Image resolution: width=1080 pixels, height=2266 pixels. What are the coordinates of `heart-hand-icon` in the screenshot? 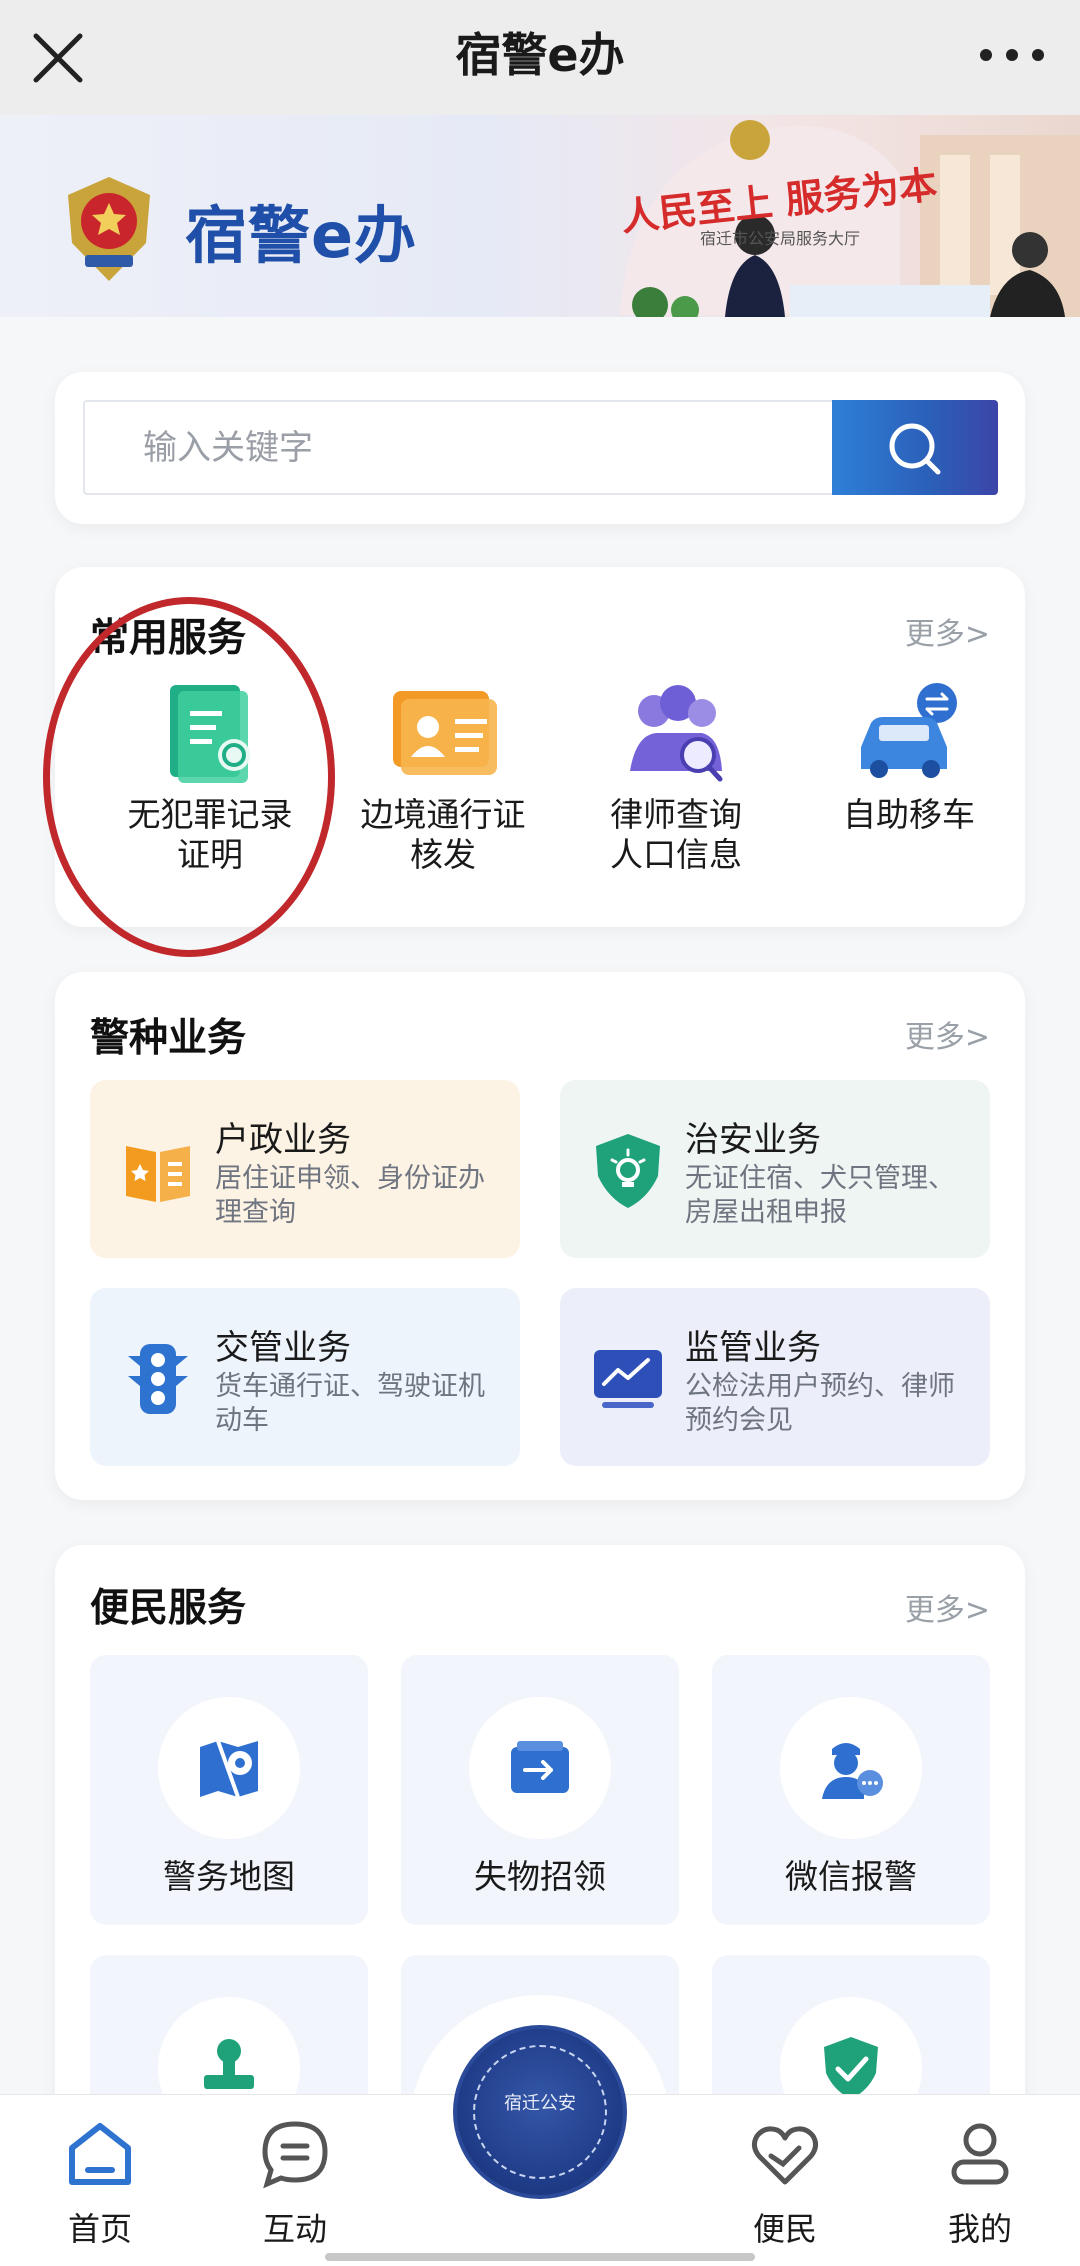 It's located at (785, 2155).